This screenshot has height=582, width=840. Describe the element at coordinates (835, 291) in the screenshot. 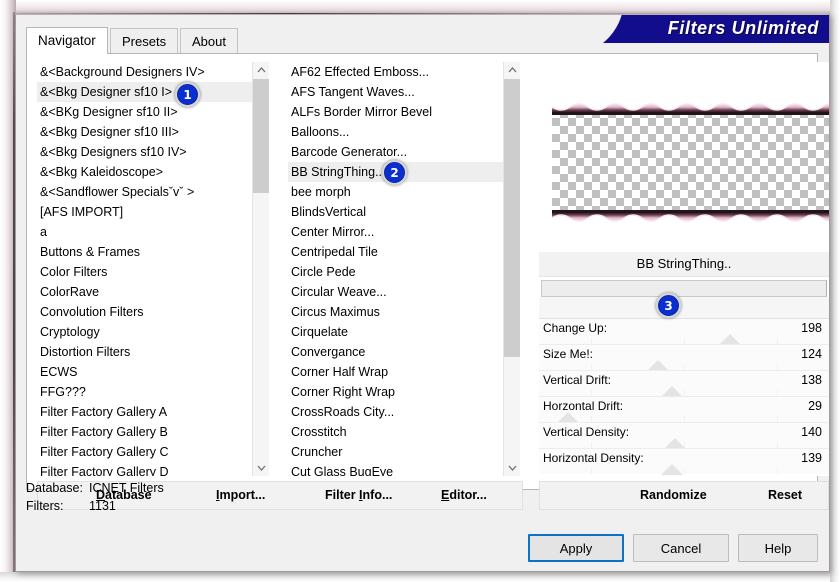

I see `desktop-edge-right` at that location.